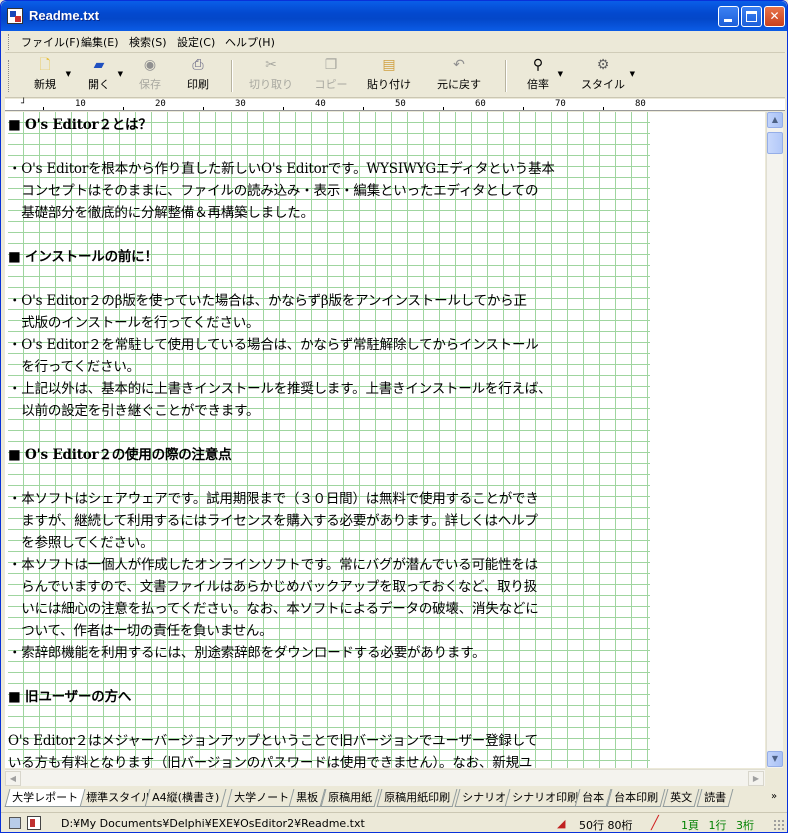 Image resolution: width=788 pixels, height=833 pixels. What do you see at coordinates (389, 84) in the screenshot?
I see `paste-label: 貼り付け` at bounding box center [389, 84].